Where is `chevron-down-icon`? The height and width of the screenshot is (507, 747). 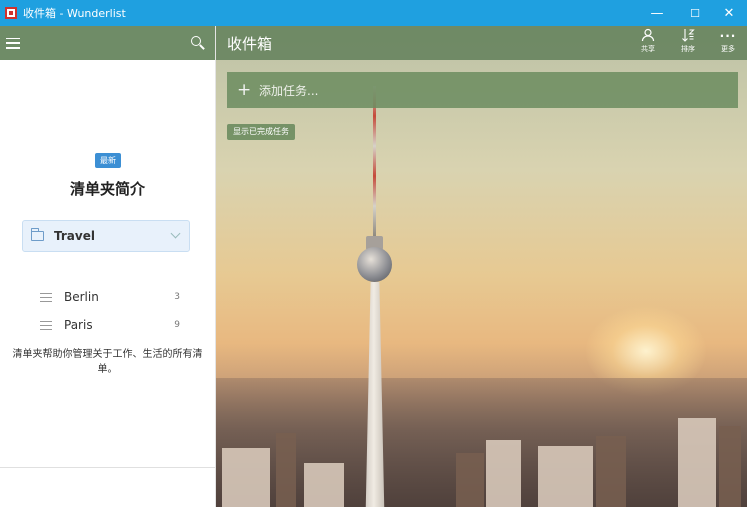
chevron-down-icon is located at coordinates (175, 233).